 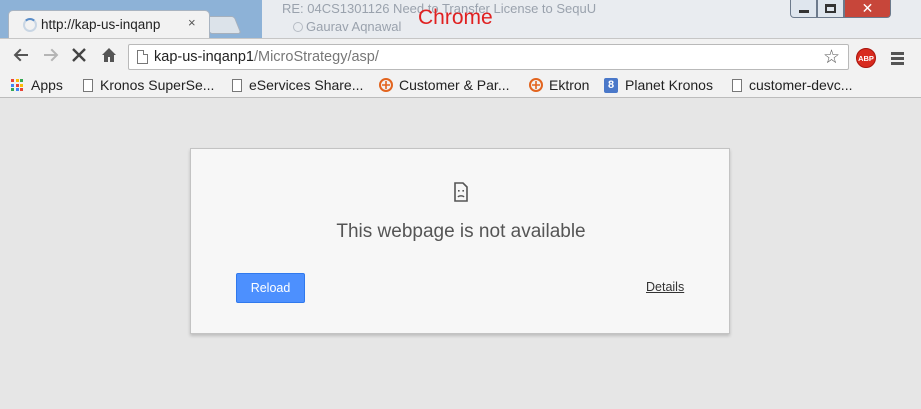 What do you see at coordinates (866, 58) in the screenshot?
I see `adblock-plus-icon: ABP` at bounding box center [866, 58].